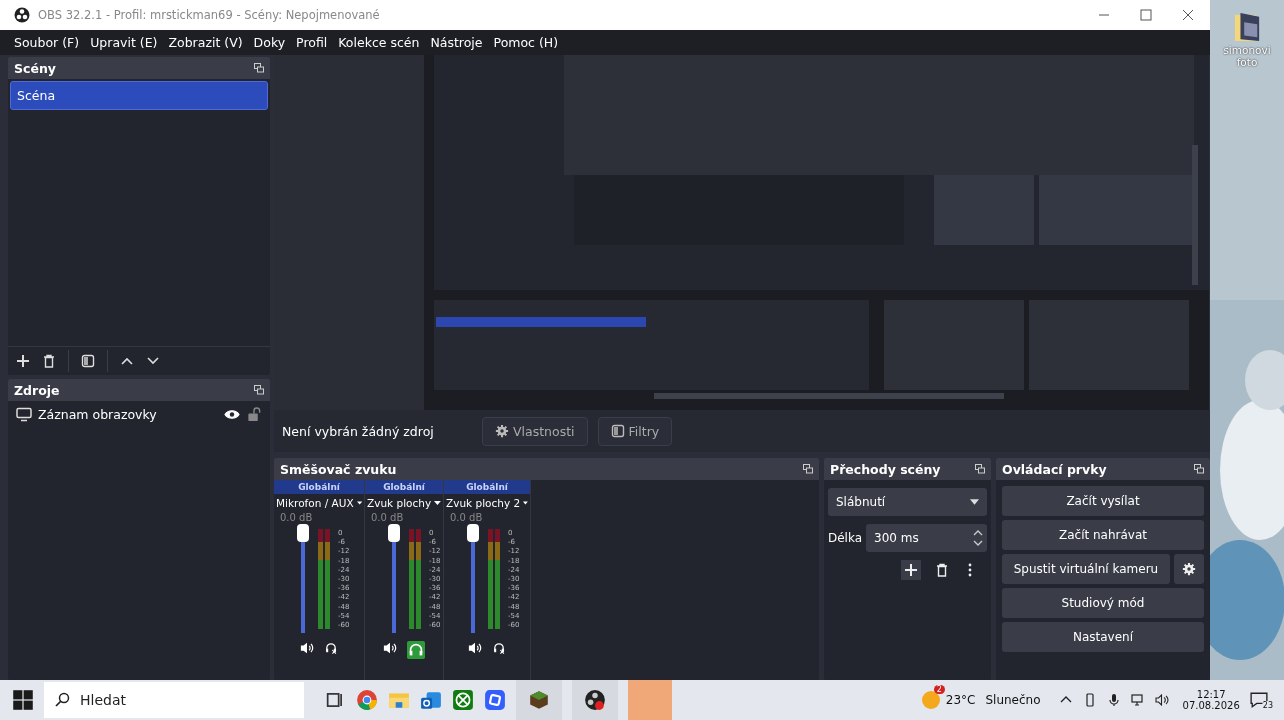  What do you see at coordinates (539, 700) in the screenshot?
I see `block-icon` at bounding box center [539, 700].